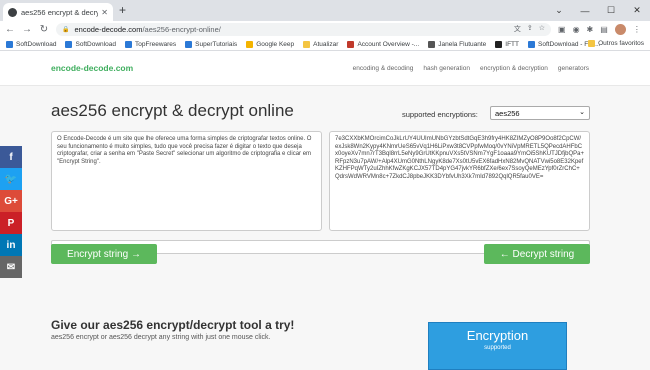  I want to click on extension-icon: ◉, so click(576, 29).